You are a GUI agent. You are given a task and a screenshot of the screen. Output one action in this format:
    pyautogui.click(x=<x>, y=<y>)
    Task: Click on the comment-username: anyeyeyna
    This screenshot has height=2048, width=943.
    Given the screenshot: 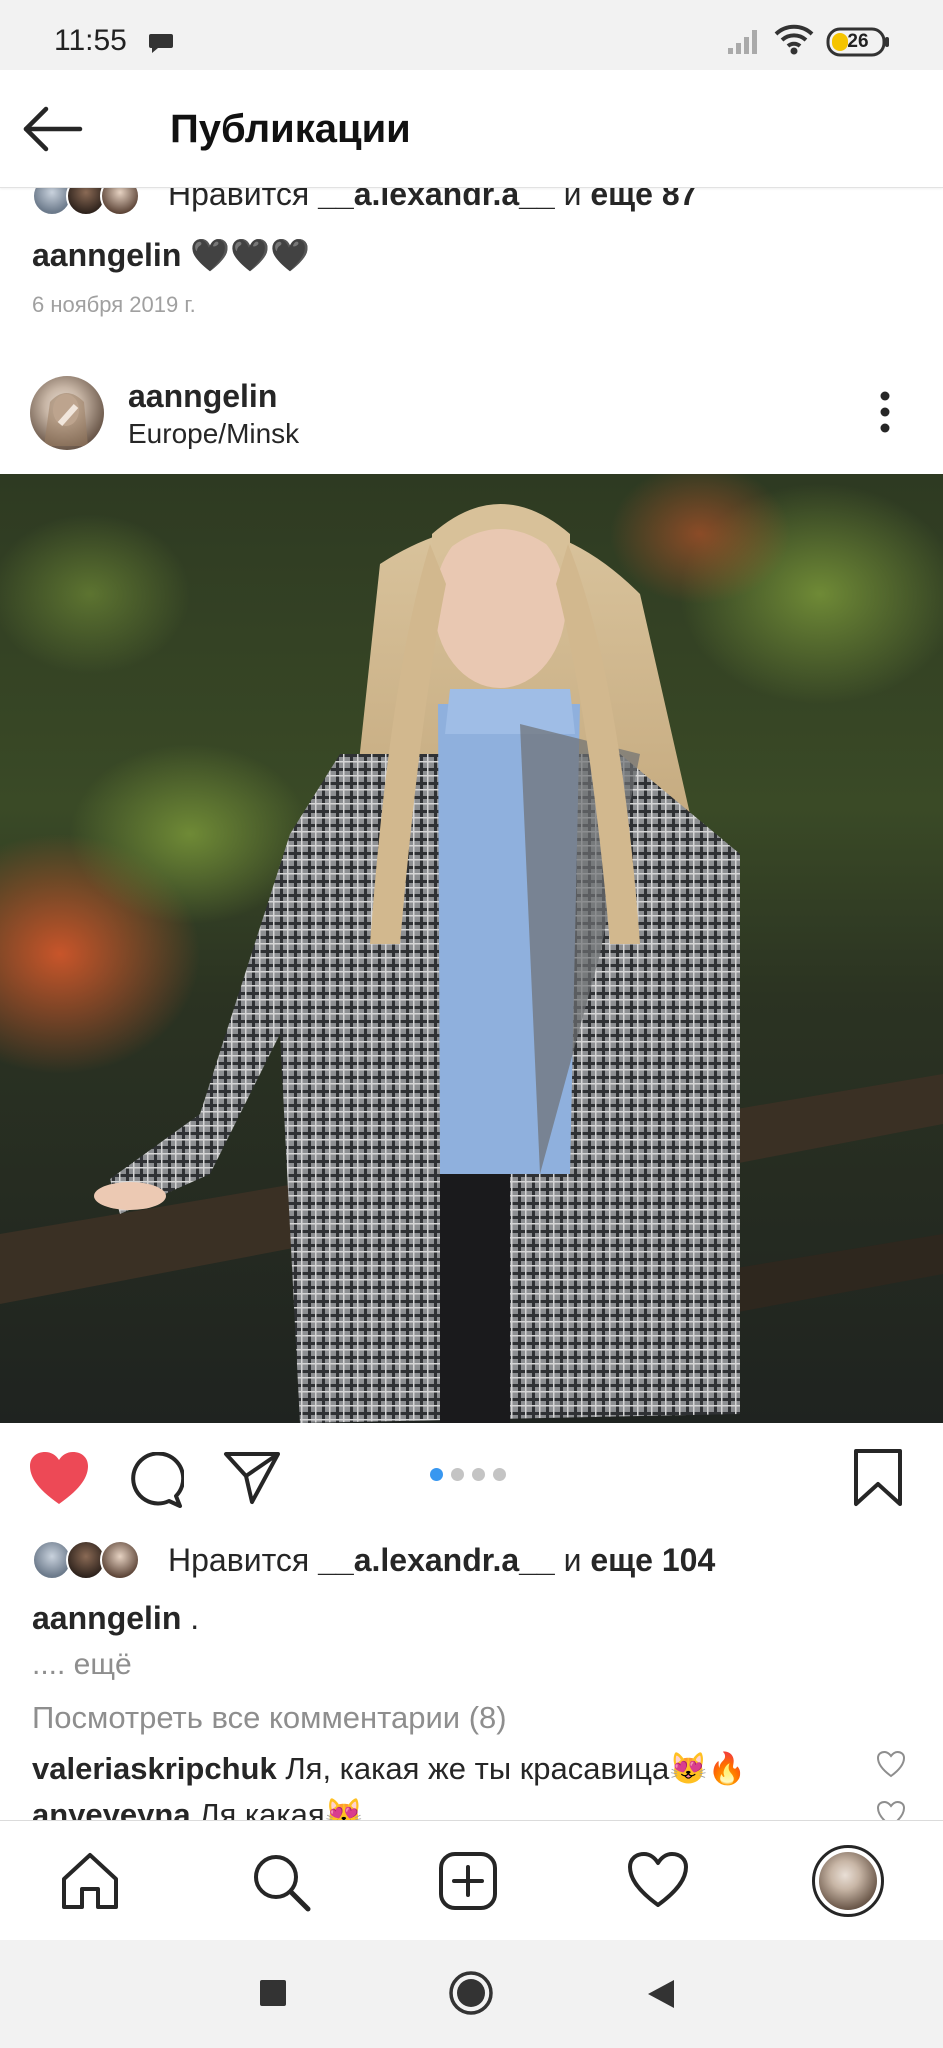 What is the action you would take?
    pyautogui.click(x=111, y=1808)
    